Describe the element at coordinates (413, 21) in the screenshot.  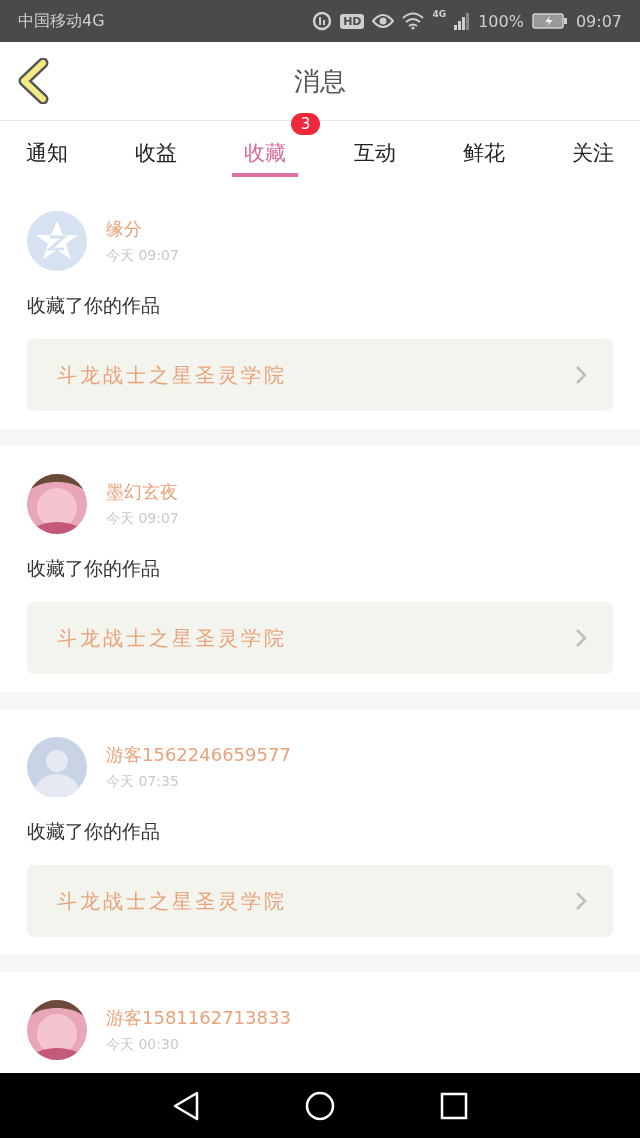
I see `wifi-icon` at that location.